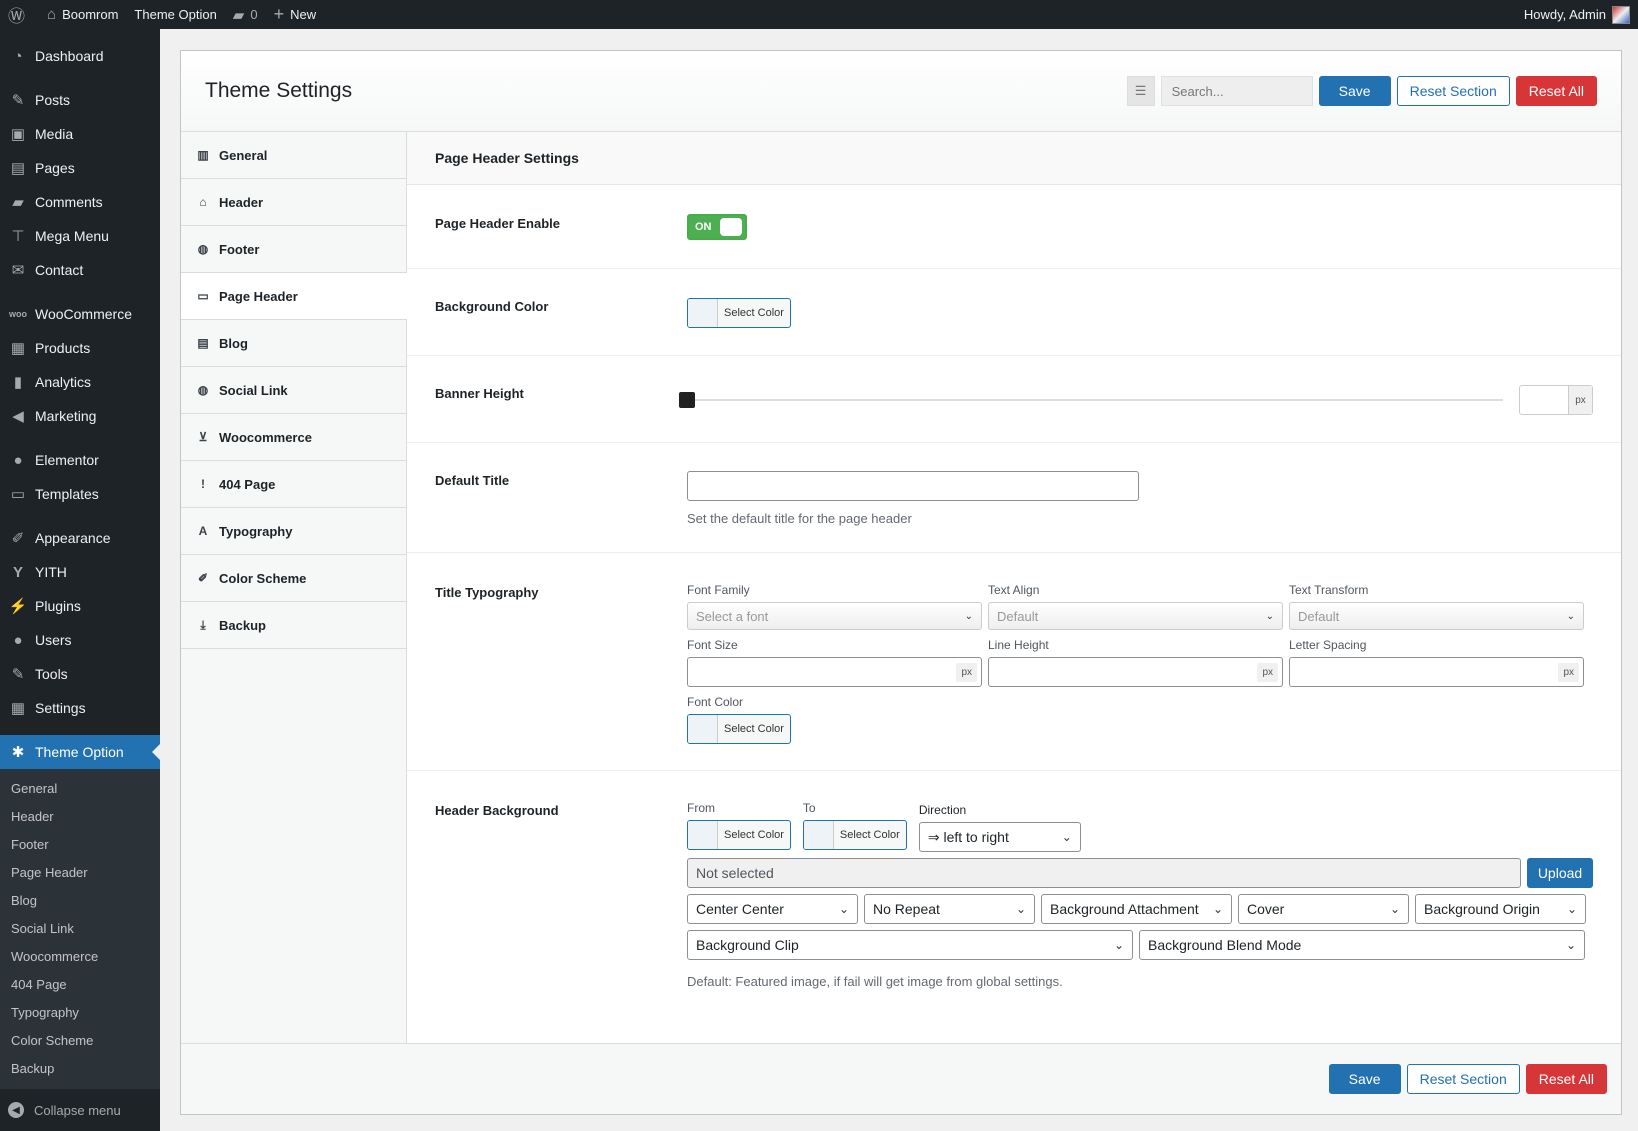 This screenshot has width=1638, height=1131. What do you see at coordinates (18, 674) in the screenshot?
I see `wrench-icon: ✎` at bounding box center [18, 674].